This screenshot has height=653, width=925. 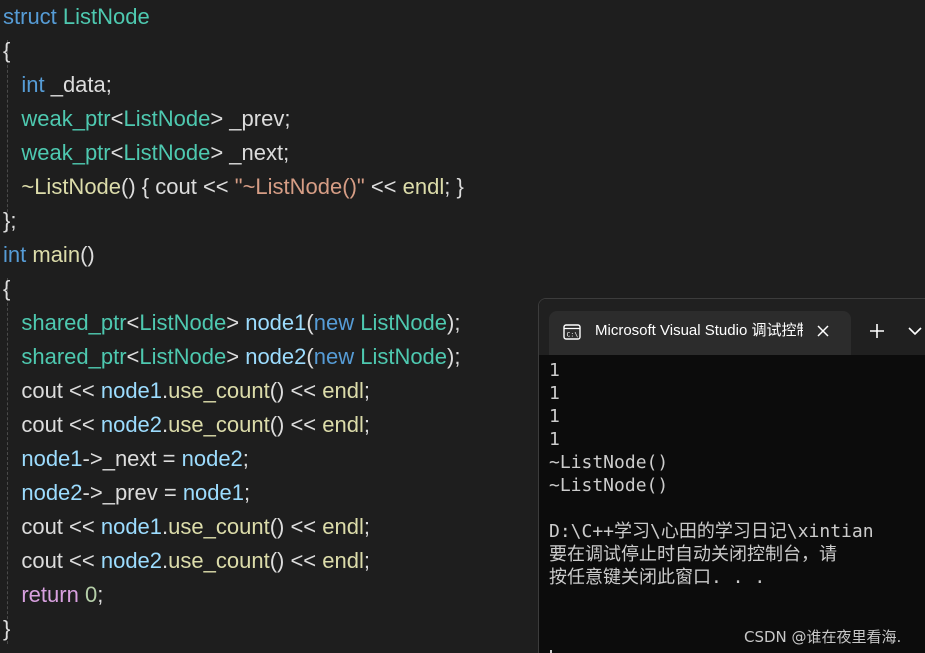 What do you see at coordinates (914, 331) in the screenshot?
I see `chevron-down-icon` at bounding box center [914, 331].